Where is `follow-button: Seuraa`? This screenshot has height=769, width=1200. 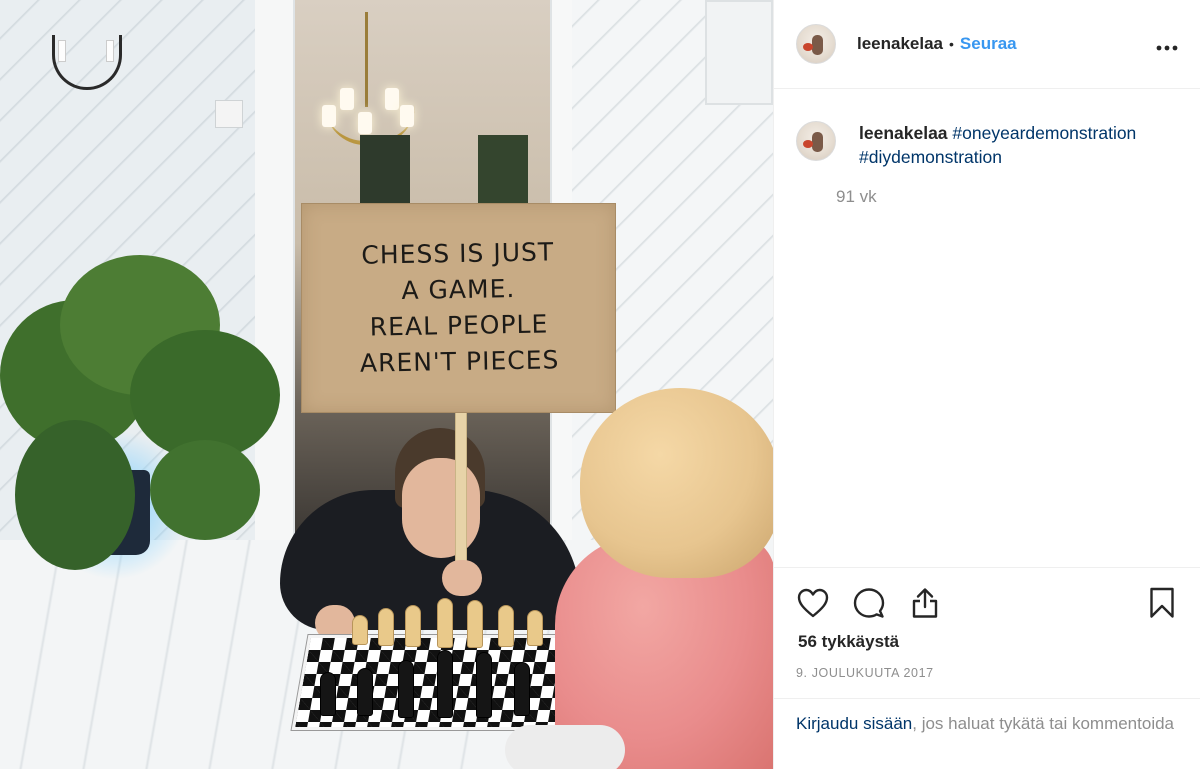 follow-button: Seuraa is located at coordinates (988, 44).